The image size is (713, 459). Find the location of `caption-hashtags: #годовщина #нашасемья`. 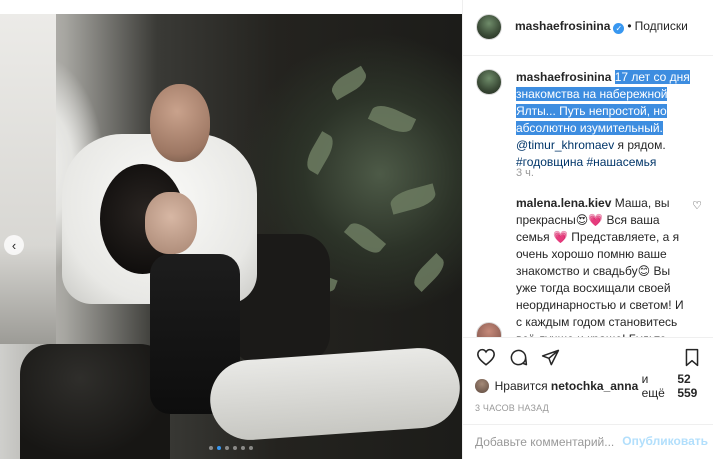

caption-hashtags: #годовщина #нашасемья is located at coordinates (586, 162).